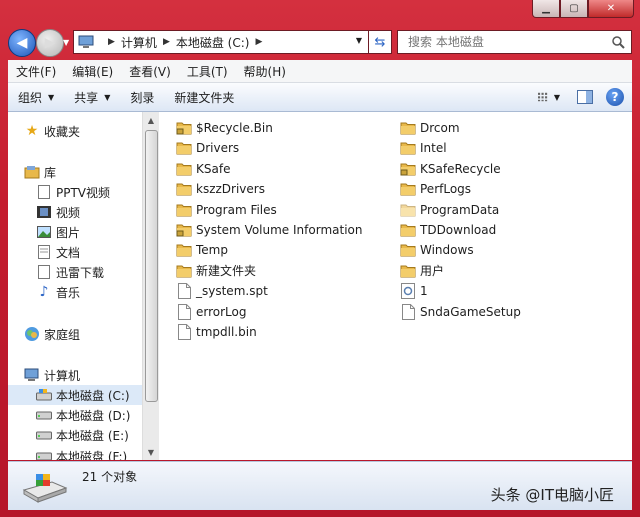 Image resolution: width=640 pixels, height=517 pixels. Describe the element at coordinates (213, 42) in the screenshot. I see `breadcrumb-drive-c: 本地磁盘 (C:)` at that location.